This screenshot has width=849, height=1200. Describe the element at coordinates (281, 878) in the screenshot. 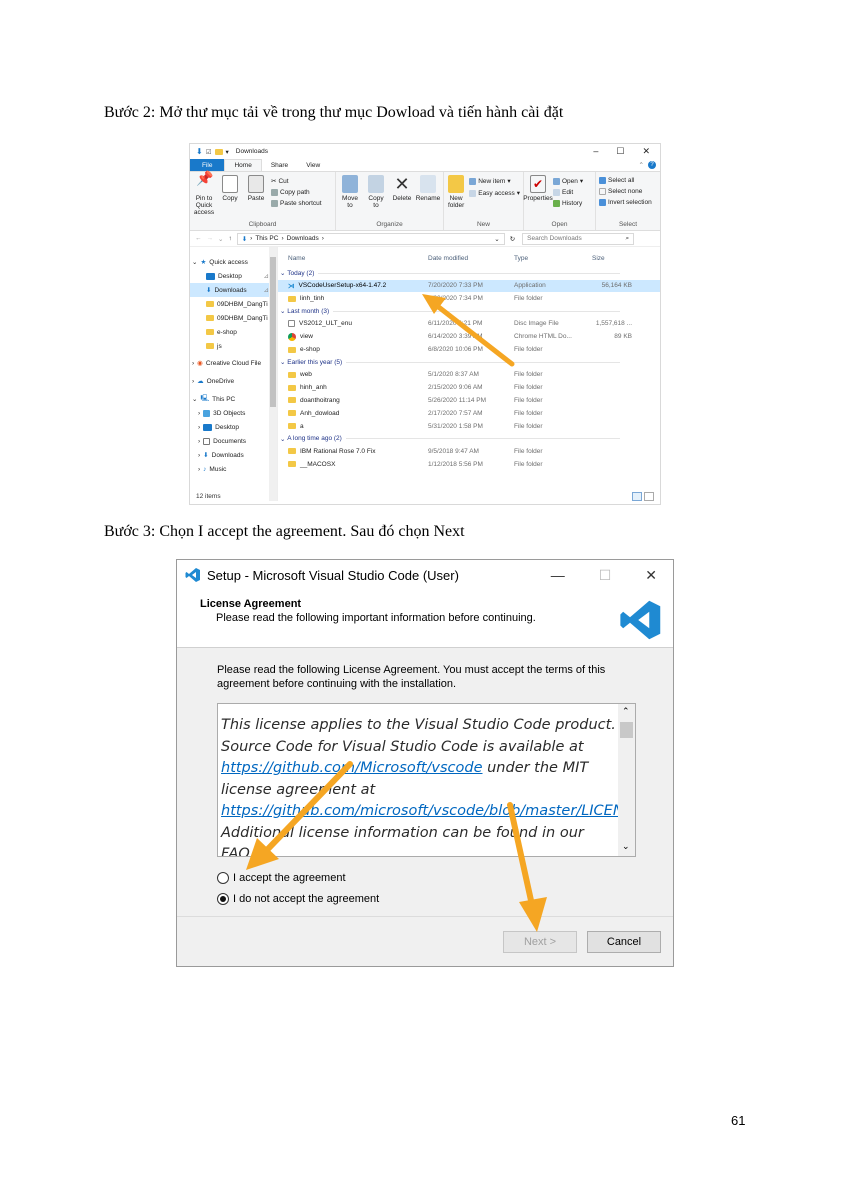

I see `accept-radio: I accept the agreement` at that location.